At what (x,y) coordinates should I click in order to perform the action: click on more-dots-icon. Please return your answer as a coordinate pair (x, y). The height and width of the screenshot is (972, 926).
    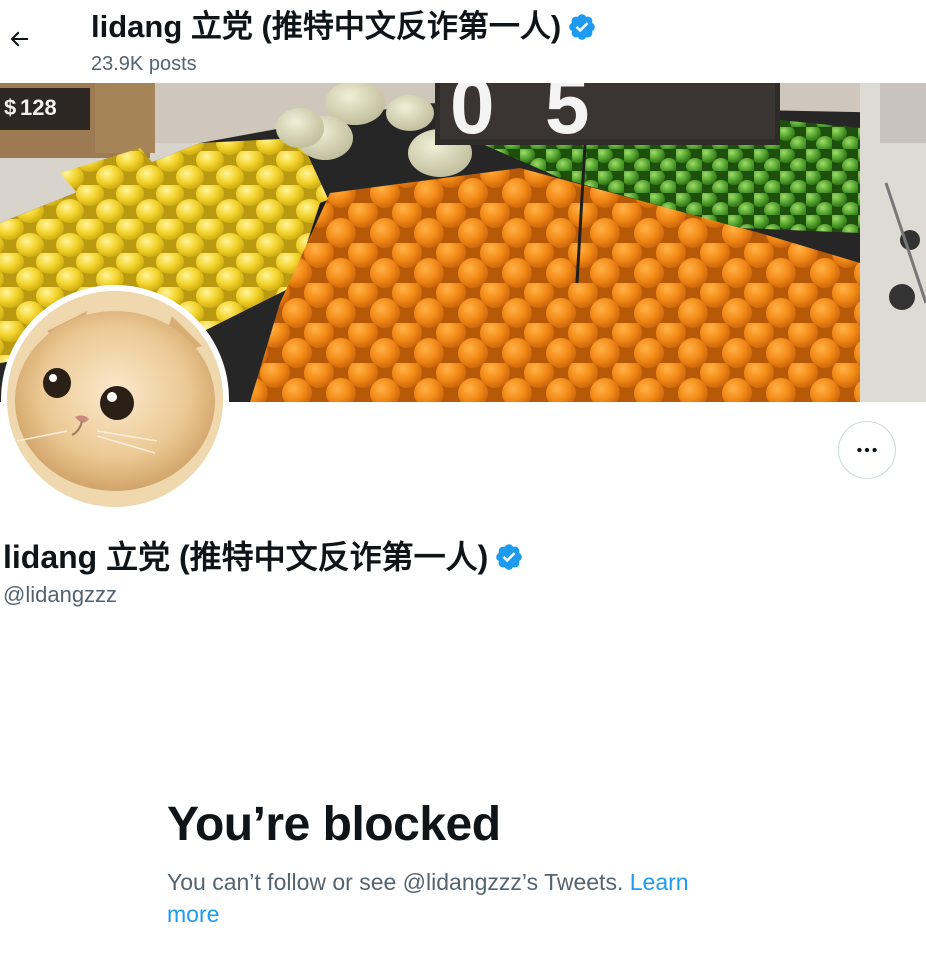
    Looking at the image, I should click on (867, 450).